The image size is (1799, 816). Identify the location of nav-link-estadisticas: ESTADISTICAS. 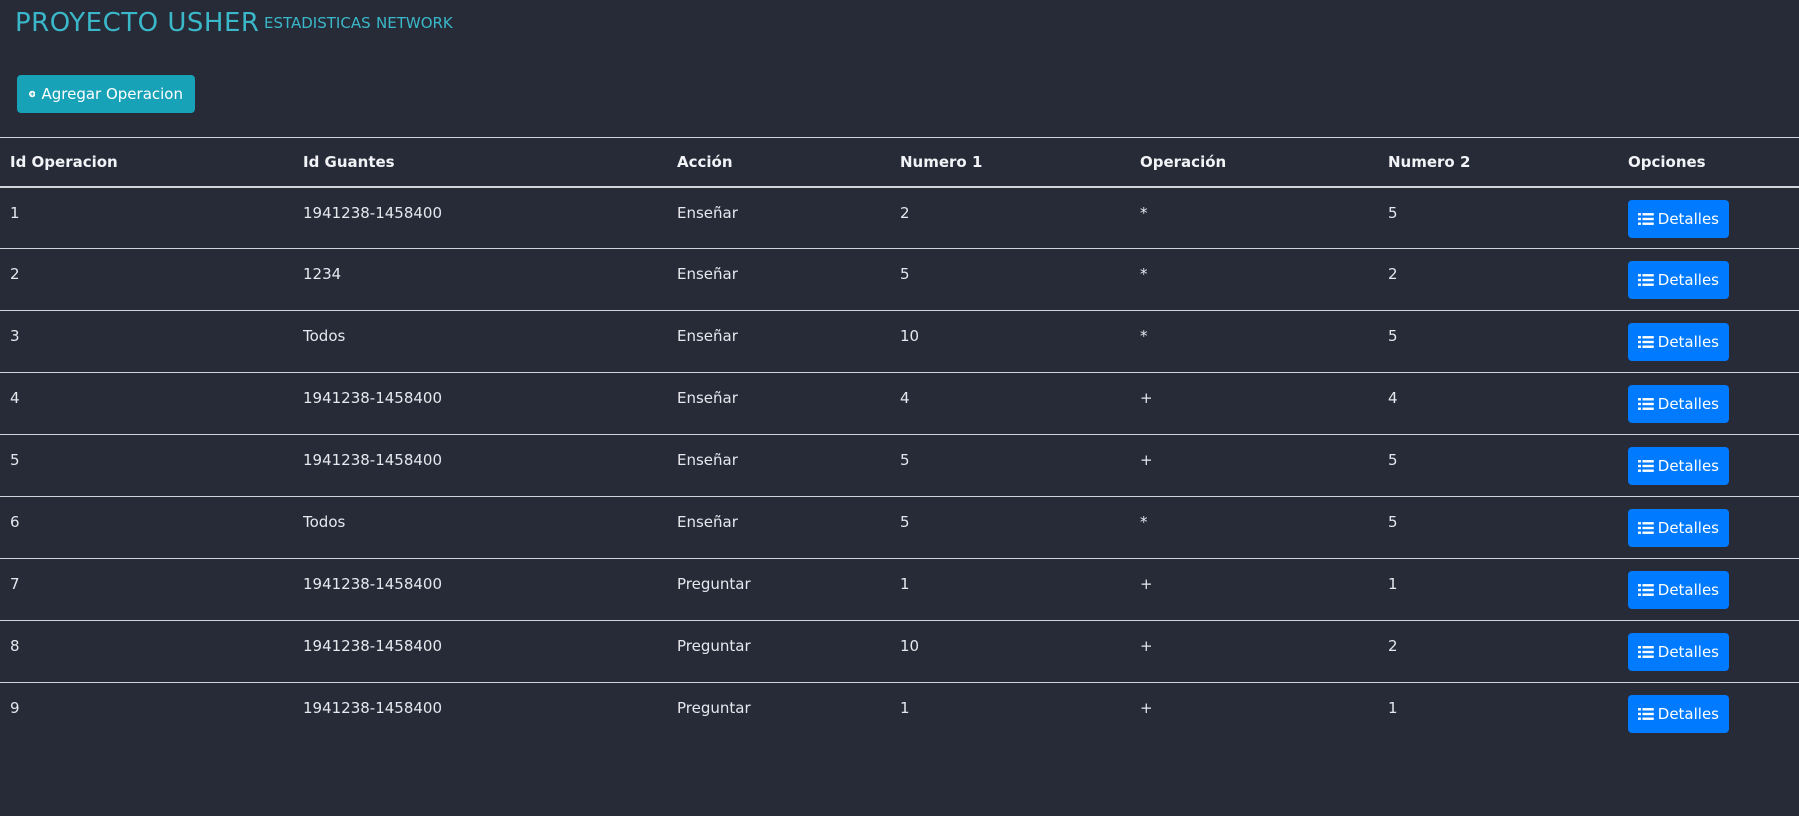
(317, 23).